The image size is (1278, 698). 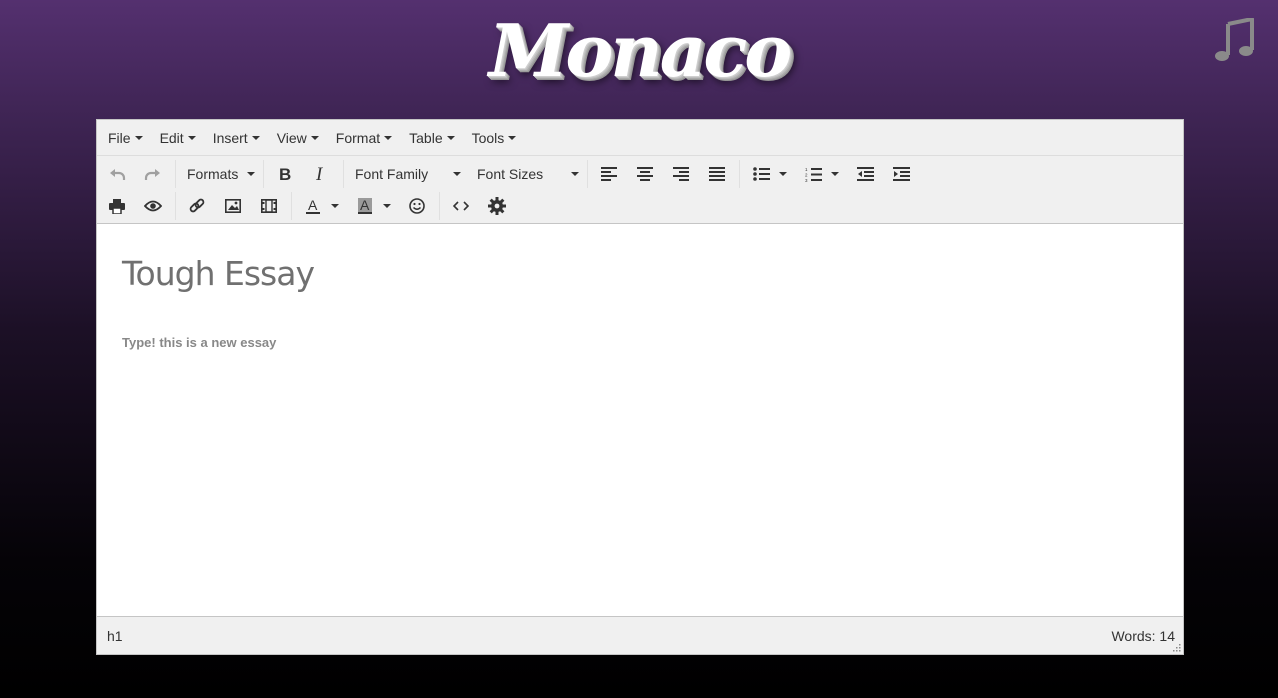 I want to click on settings-button, so click(x=497, y=206).